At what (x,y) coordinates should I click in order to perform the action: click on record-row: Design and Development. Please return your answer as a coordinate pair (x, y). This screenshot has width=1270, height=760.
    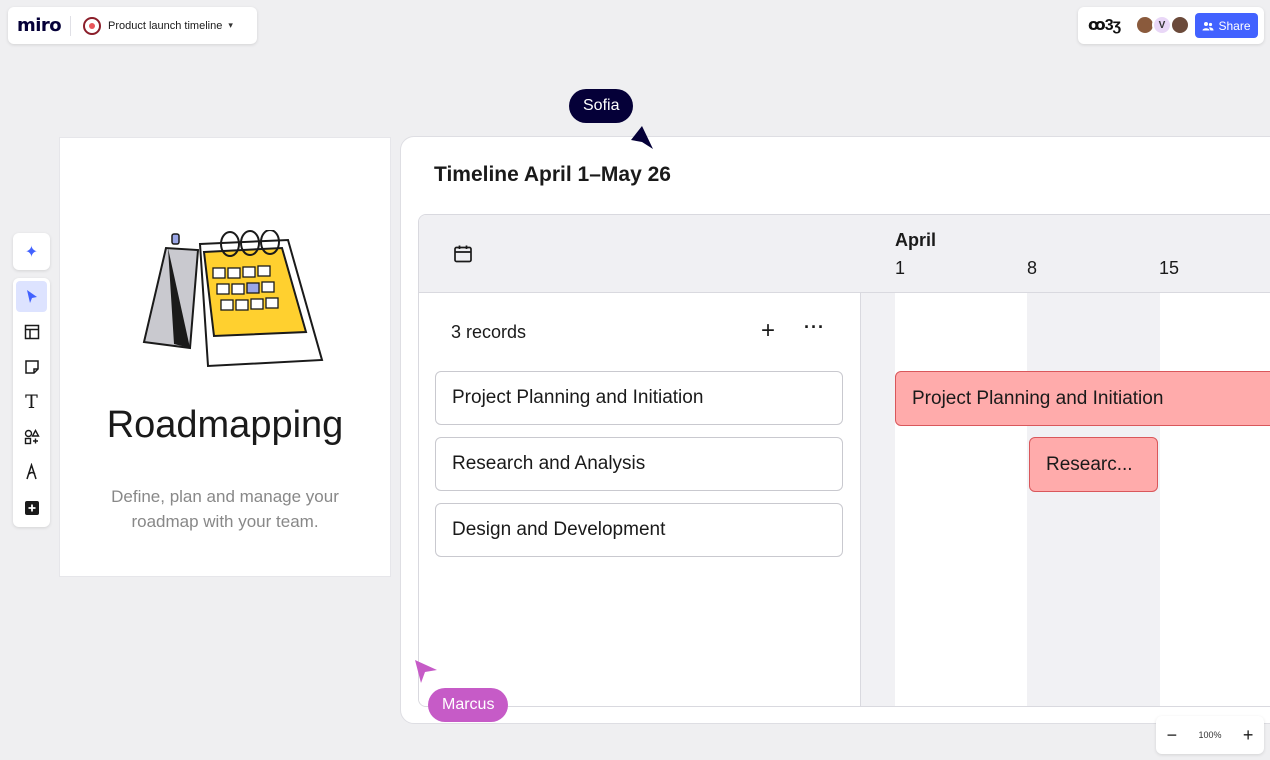
    Looking at the image, I should click on (639, 530).